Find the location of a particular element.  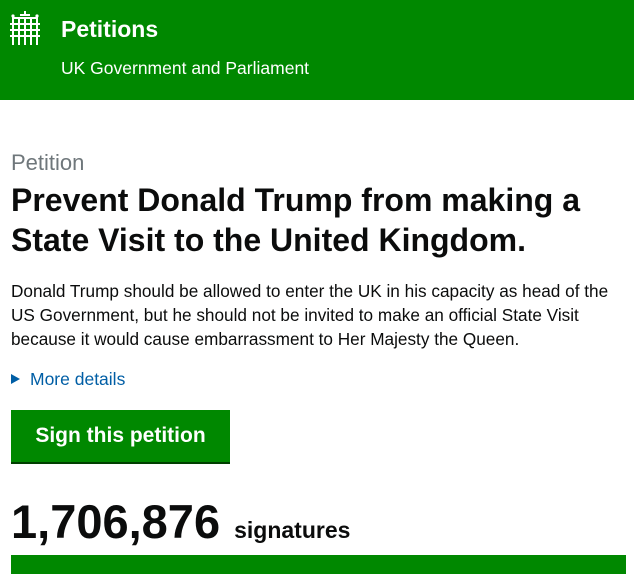

signature-progress-fill is located at coordinates (318, 564).